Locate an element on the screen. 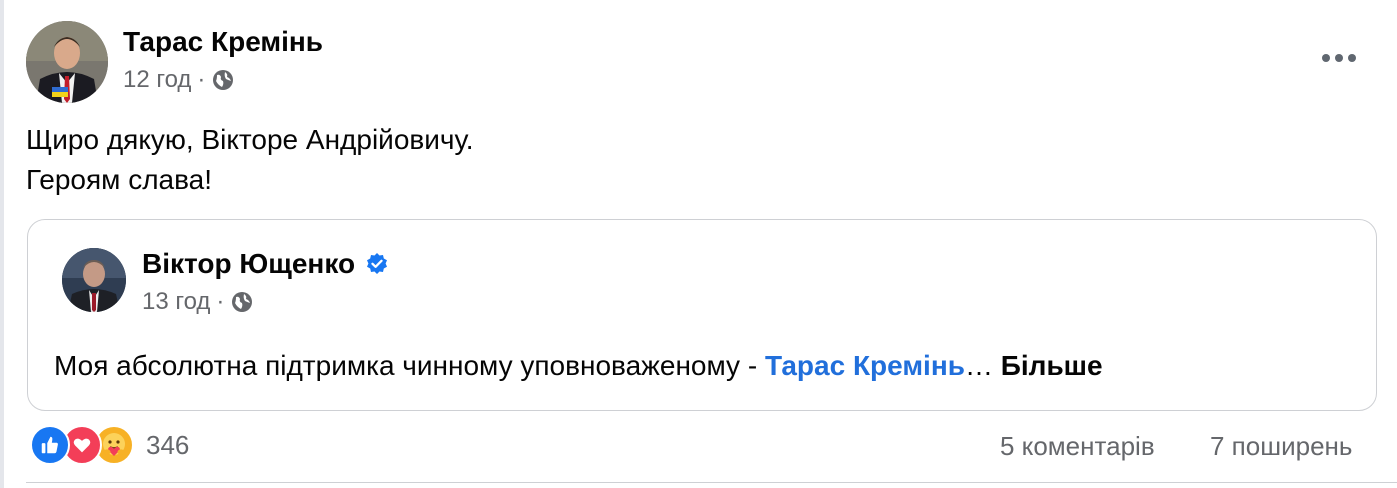 The height and width of the screenshot is (488, 1397). reactions-summary: 346 is located at coordinates (109, 445).